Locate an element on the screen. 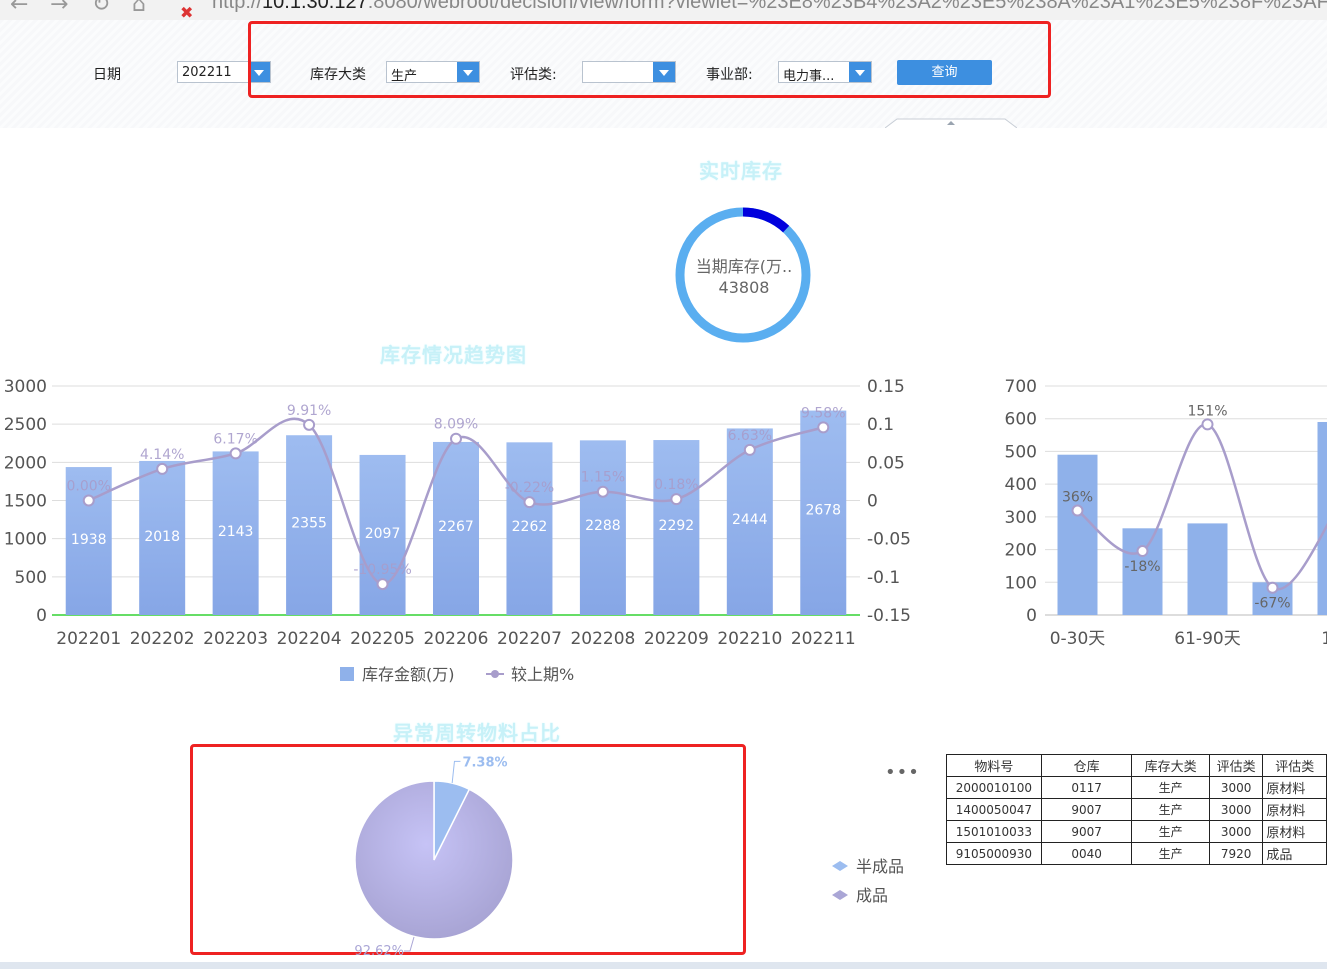 The image size is (1327, 969). pie-leader-line is located at coordinates (409, 944).